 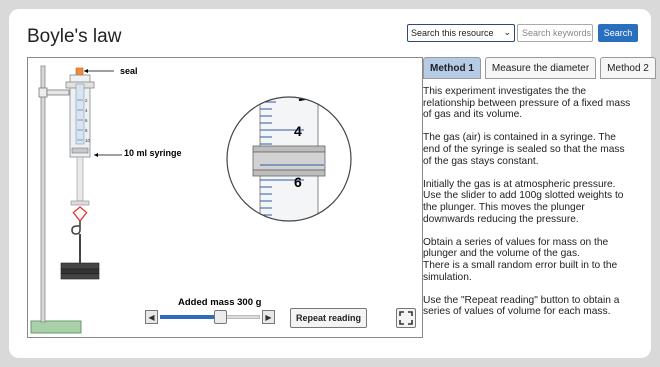 I want to click on fullscreen-icon, so click(x=406, y=318).